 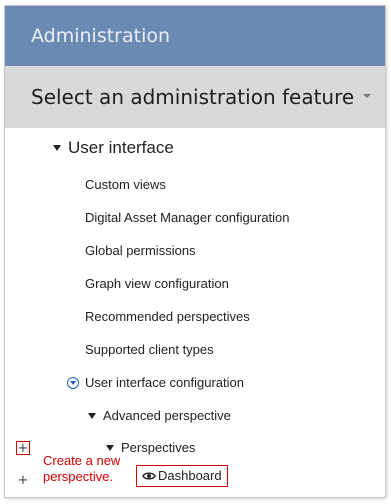 I want to click on feature-selector: Select an administration feature, so click(x=195, y=97).